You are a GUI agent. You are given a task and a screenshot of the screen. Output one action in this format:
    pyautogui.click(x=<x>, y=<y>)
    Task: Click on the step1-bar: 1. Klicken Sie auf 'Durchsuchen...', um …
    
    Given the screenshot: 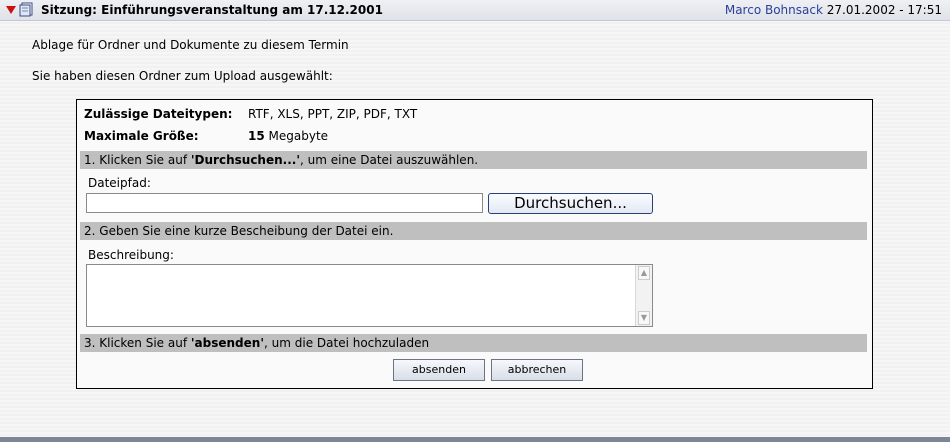 What is the action you would take?
    pyautogui.click(x=473, y=160)
    